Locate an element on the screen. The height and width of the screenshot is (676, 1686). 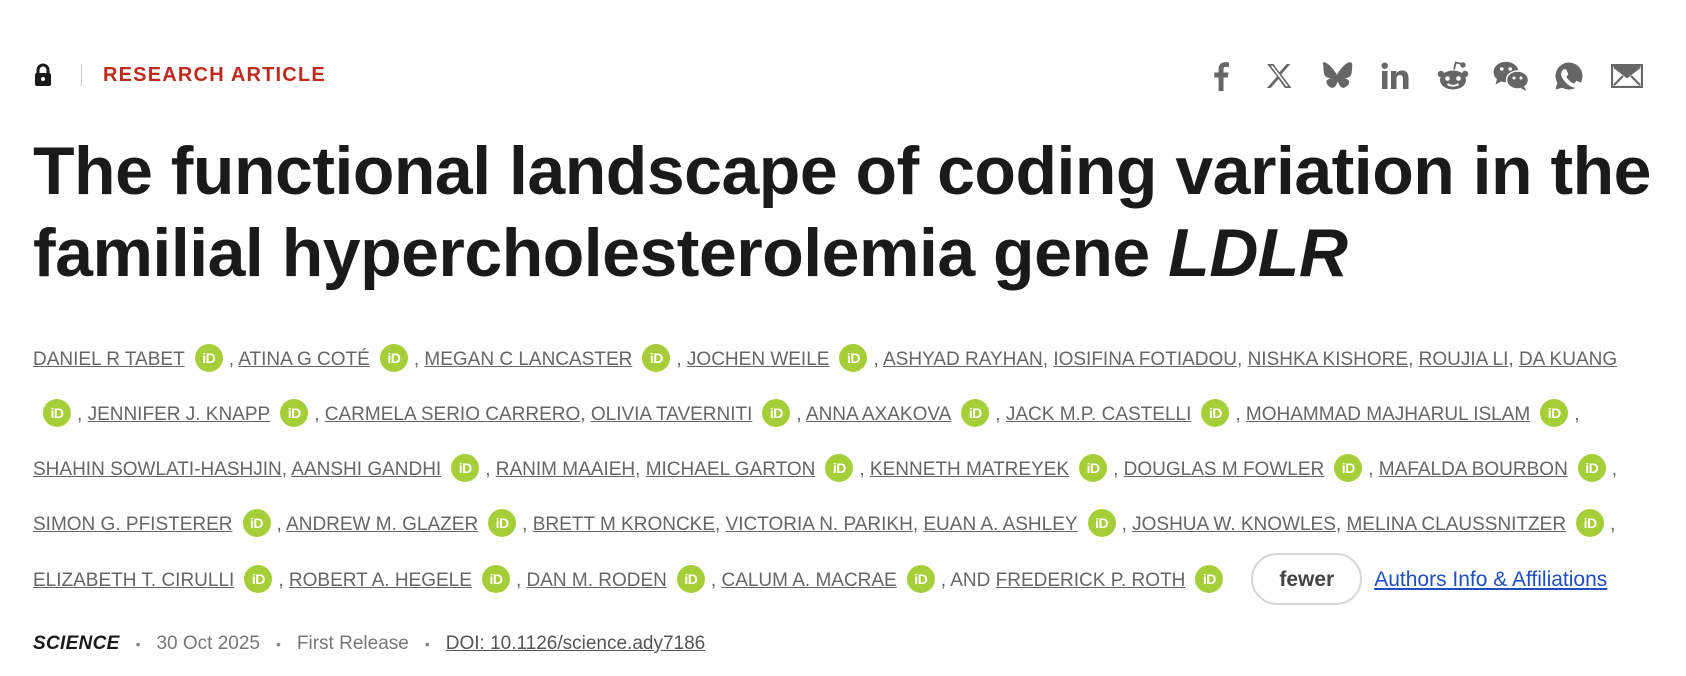
author-name: CARMELA SERIO CARRERO is located at coordinates (453, 414).